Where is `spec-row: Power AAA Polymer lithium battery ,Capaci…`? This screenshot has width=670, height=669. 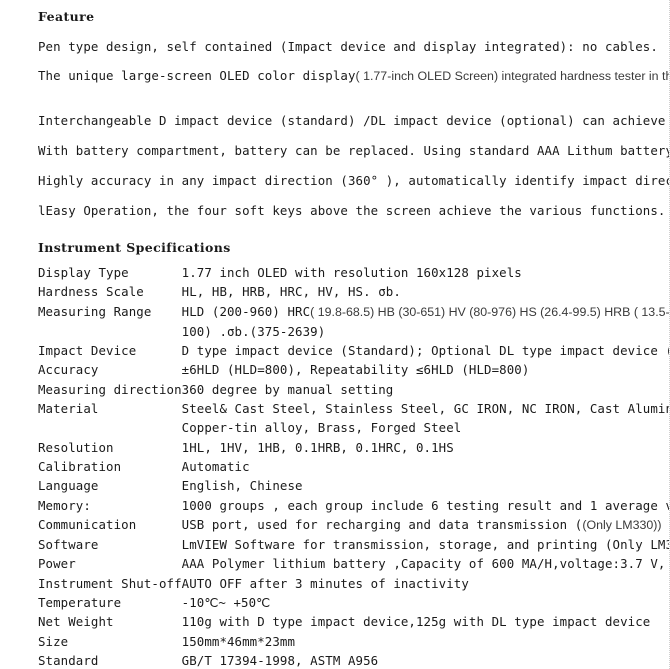 spec-row: Power AAA Polymer lithium battery ,Capaci… is located at coordinates (353, 563).